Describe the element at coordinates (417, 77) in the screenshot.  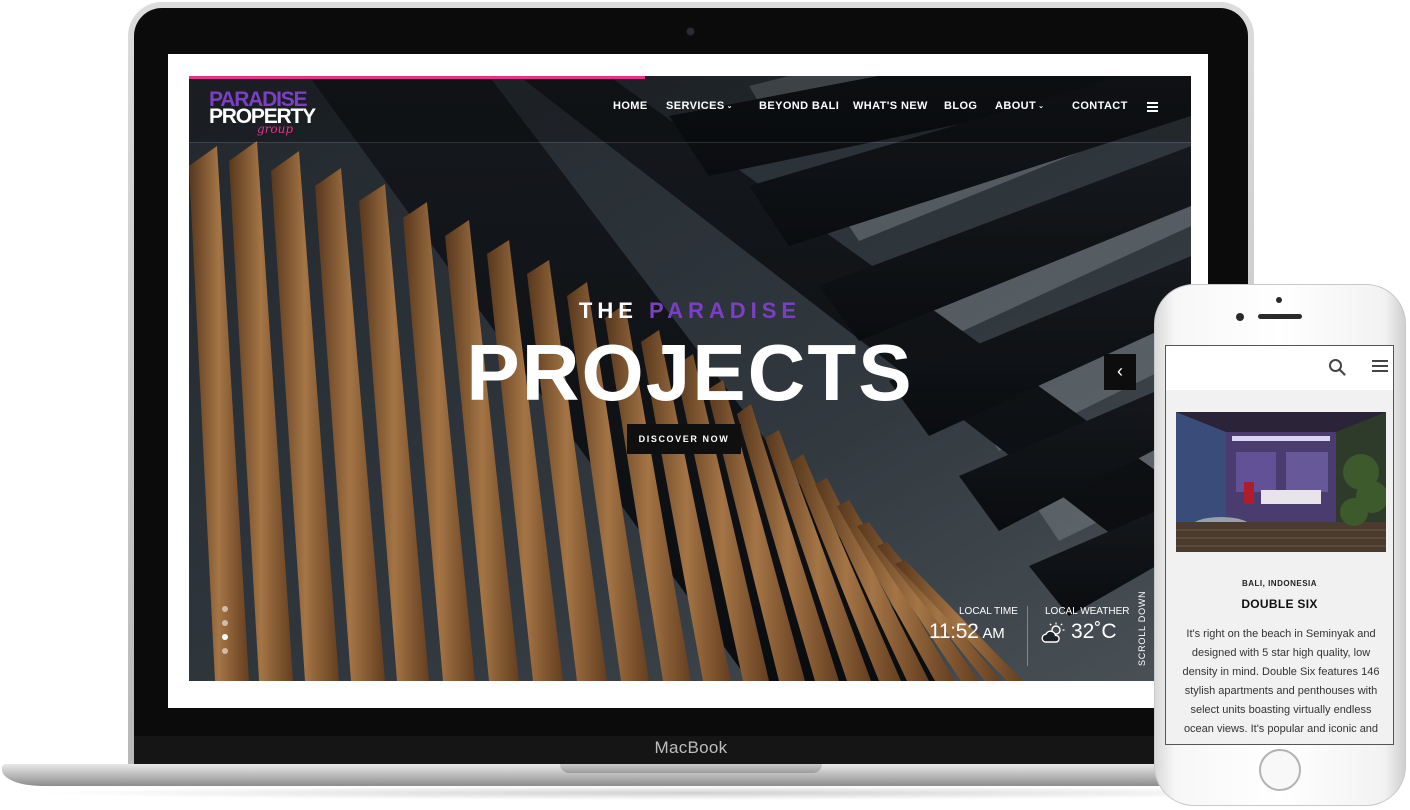
I see `slider-progress-bar` at that location.